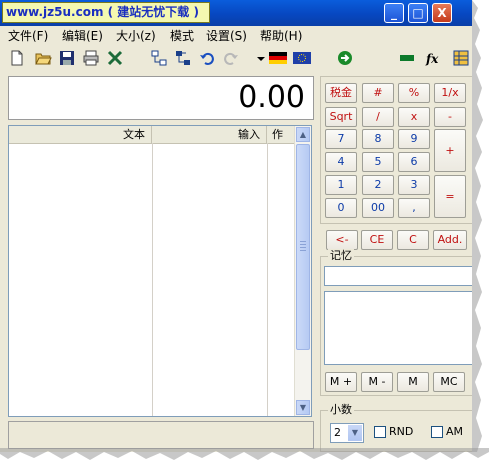 Image resolution: width=489 pixels, height=466 pixels. What do you see at coordinates (209, 134) in the screenshot?
I see `column-header-input: 输入` at bounding box center [209, 134].